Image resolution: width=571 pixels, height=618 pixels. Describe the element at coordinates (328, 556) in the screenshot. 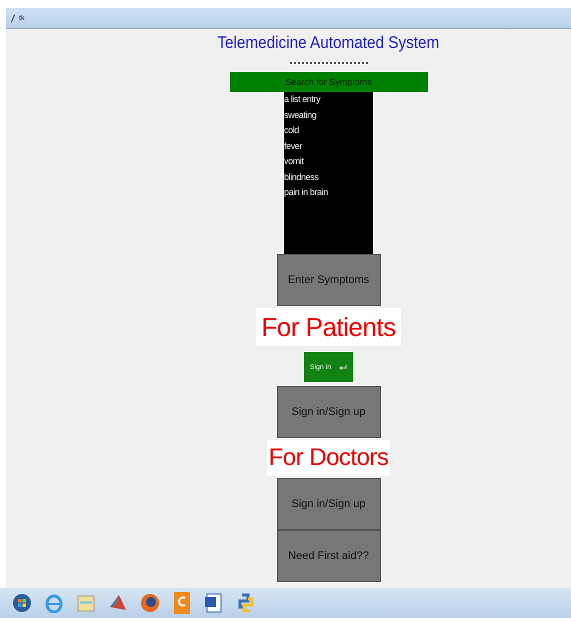

I see `first-aid-button: Need First aid??` at that location.